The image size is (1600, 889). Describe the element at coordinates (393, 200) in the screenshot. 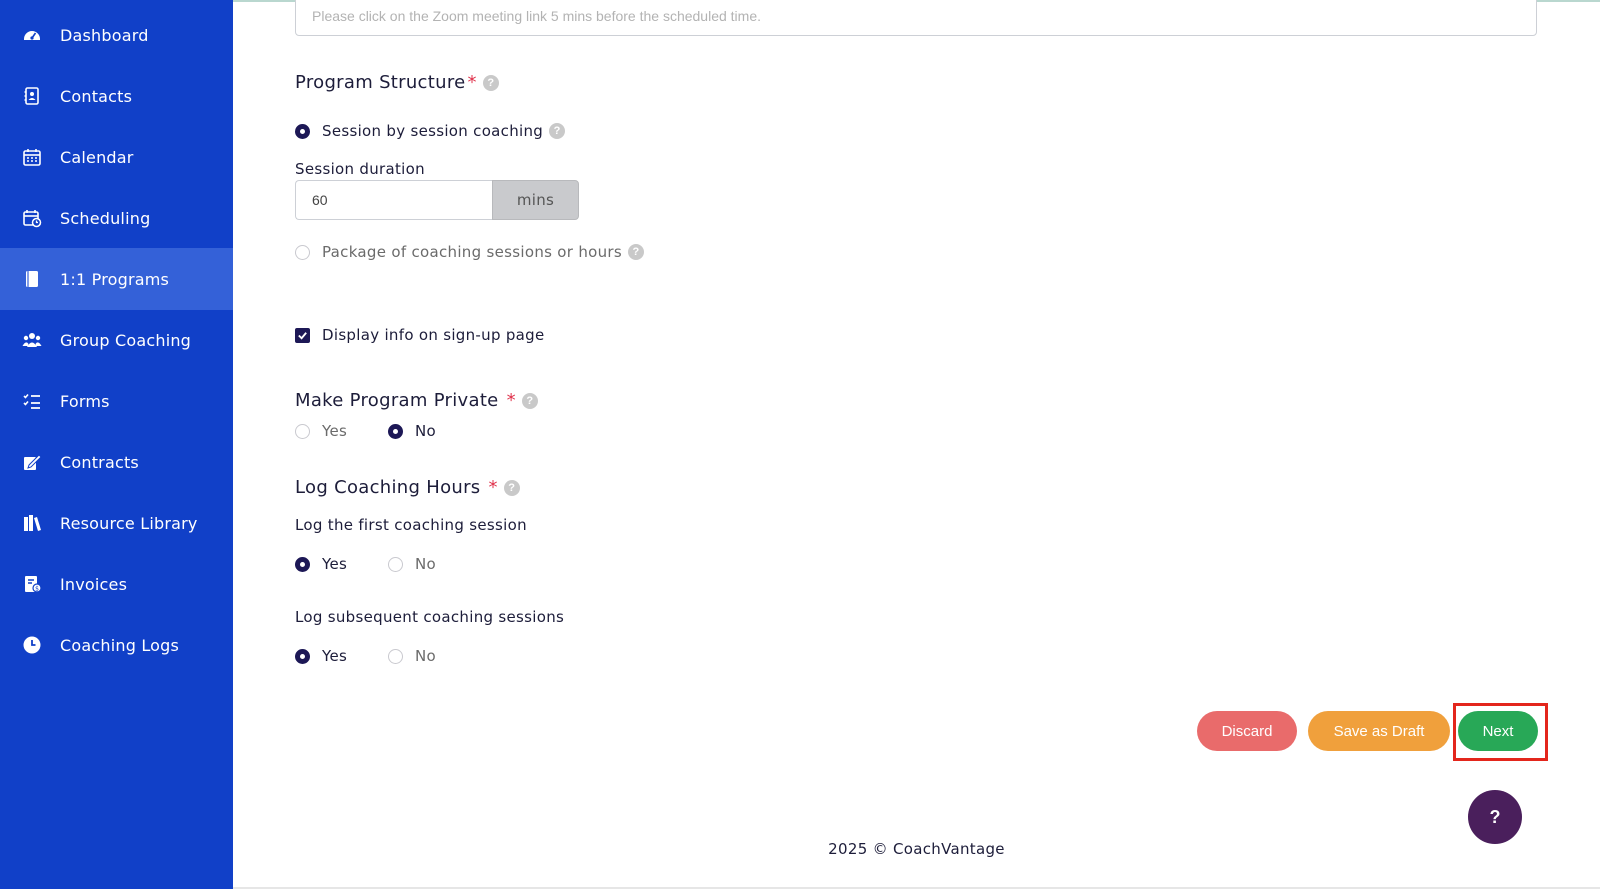

I see `session-duration-input` at that location.